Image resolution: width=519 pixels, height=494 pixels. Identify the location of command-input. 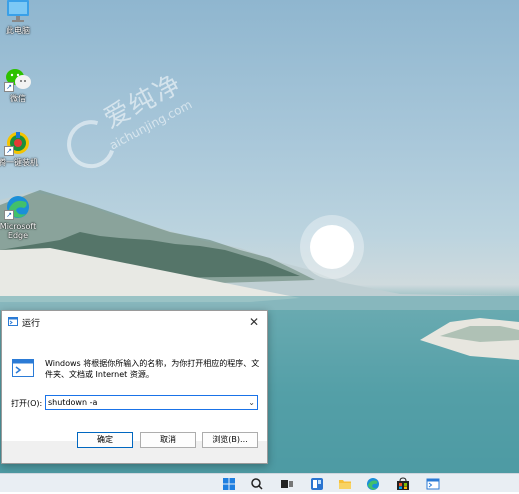
(143, 402).